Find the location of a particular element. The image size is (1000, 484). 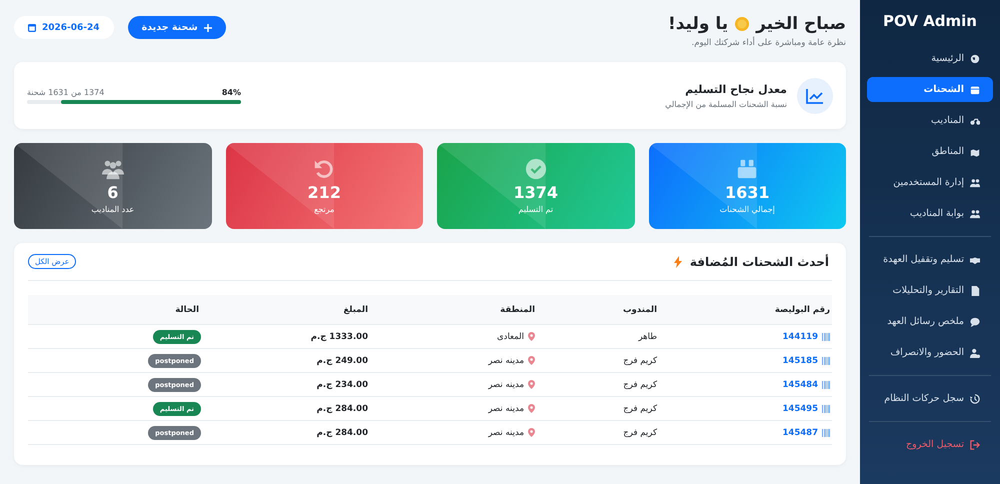

progress-detail: 1374 من 1631 شحنة is located at coordinates (65, 92).